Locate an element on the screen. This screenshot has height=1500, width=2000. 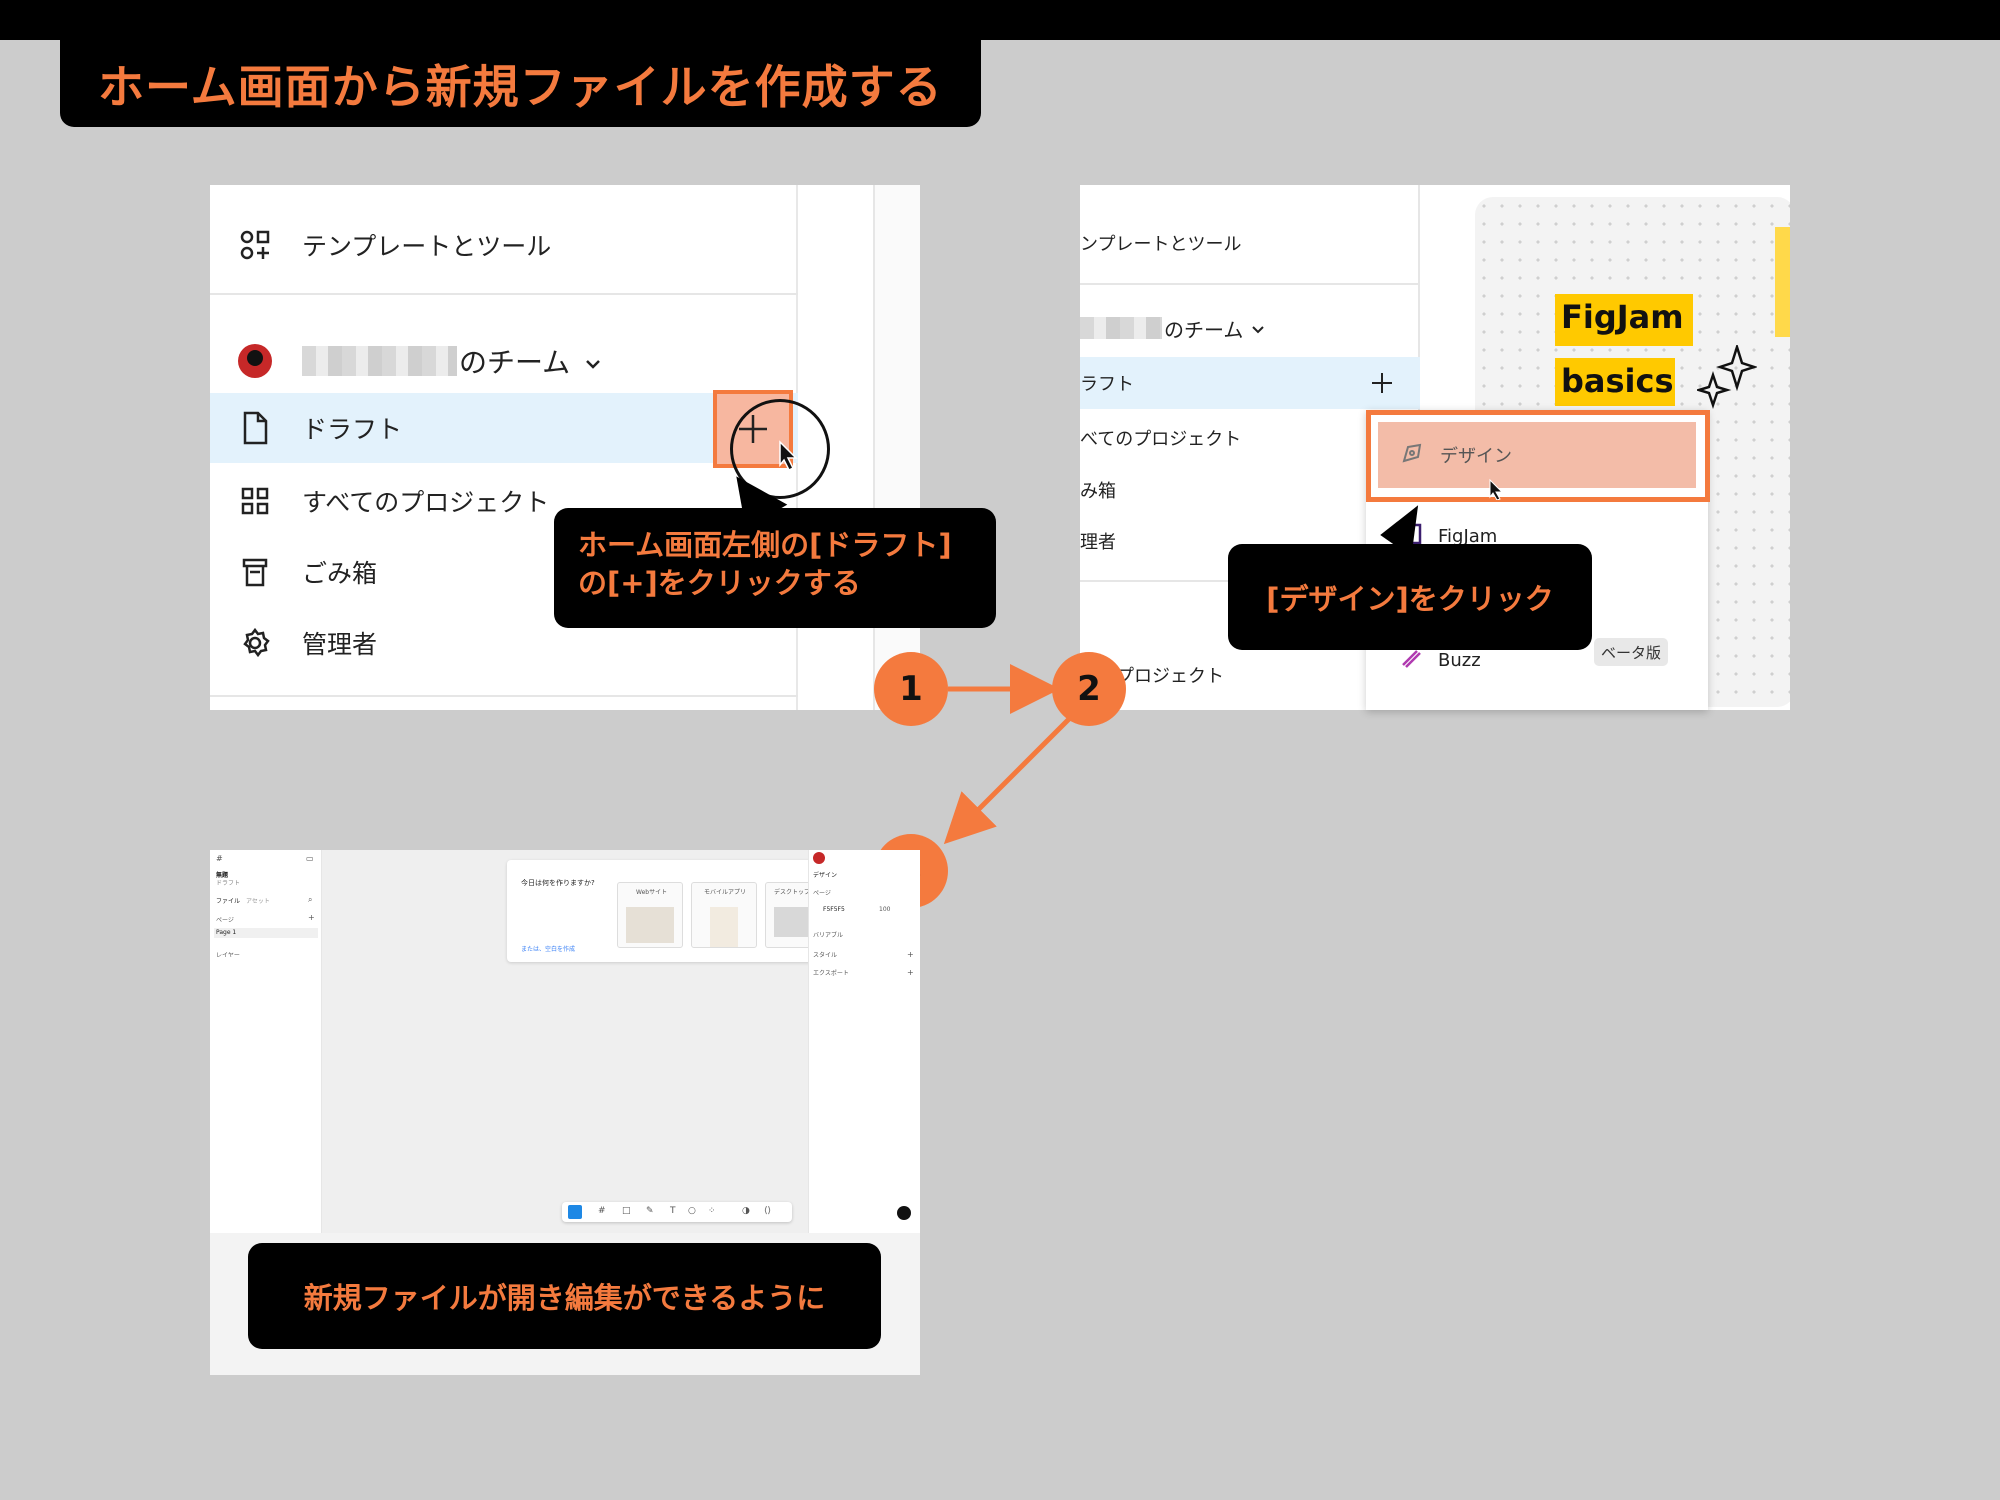
file-location: ドラフト is located at coordinates (228, 883).